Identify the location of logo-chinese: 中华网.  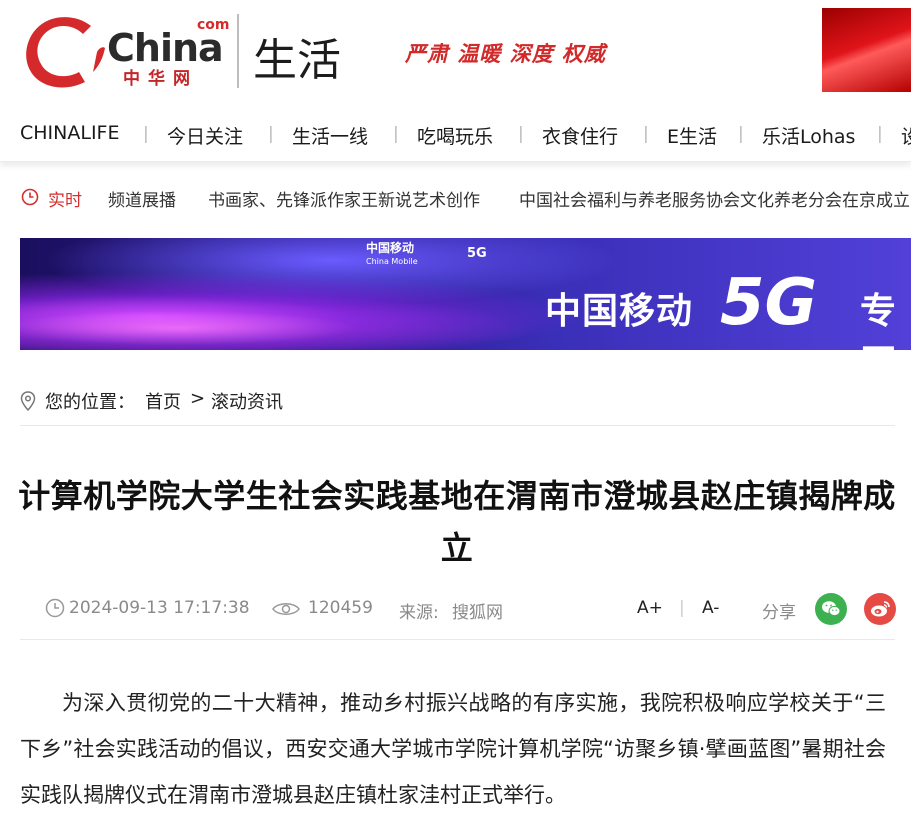
(160, 79).